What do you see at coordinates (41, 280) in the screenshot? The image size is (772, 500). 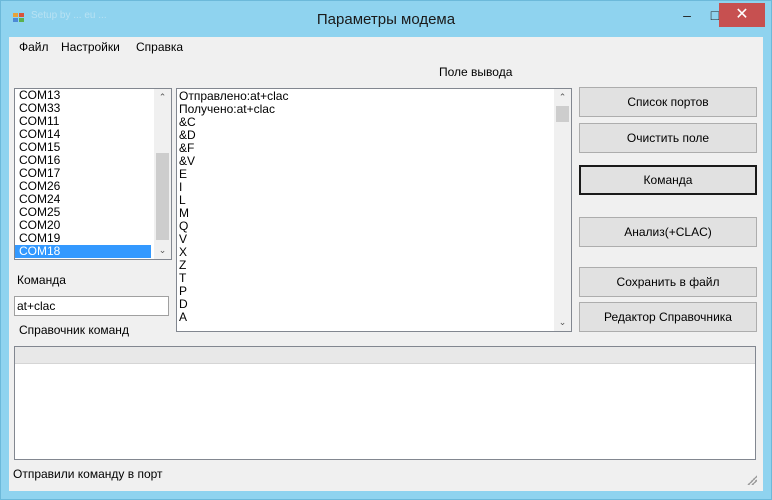 I see `command-label: Команда` at bounding box center [41, 280].